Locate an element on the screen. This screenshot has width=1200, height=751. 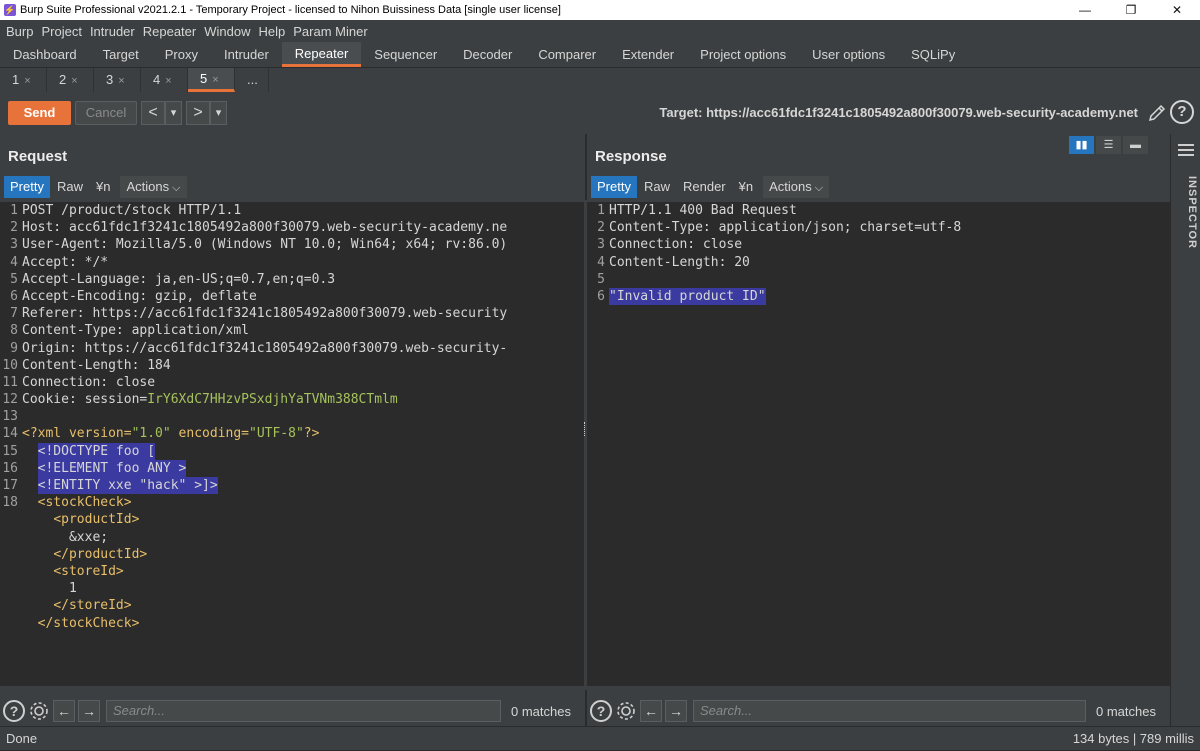
code-text: <productId> is located at coordinates (96, 520).